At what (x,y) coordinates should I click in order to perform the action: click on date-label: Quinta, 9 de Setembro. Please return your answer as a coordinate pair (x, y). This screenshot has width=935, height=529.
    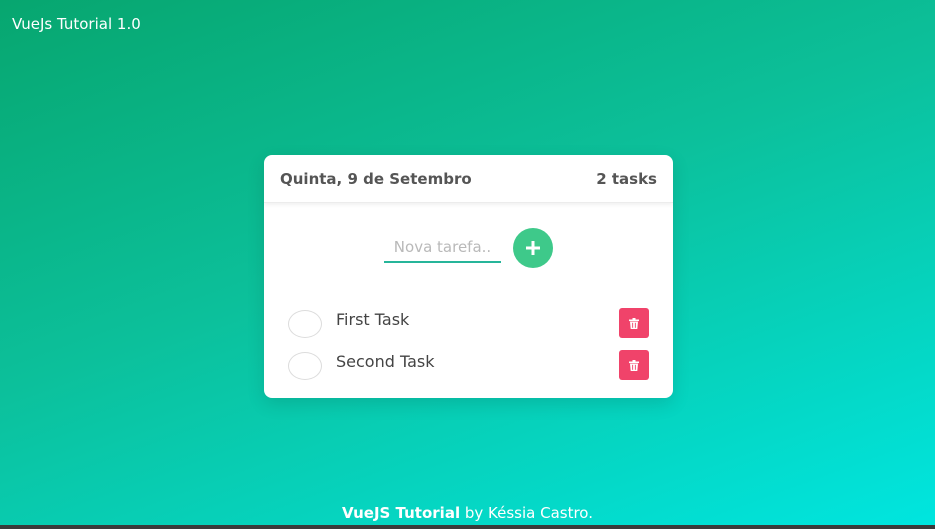
    Looking at the image, I should click on (376, 178).